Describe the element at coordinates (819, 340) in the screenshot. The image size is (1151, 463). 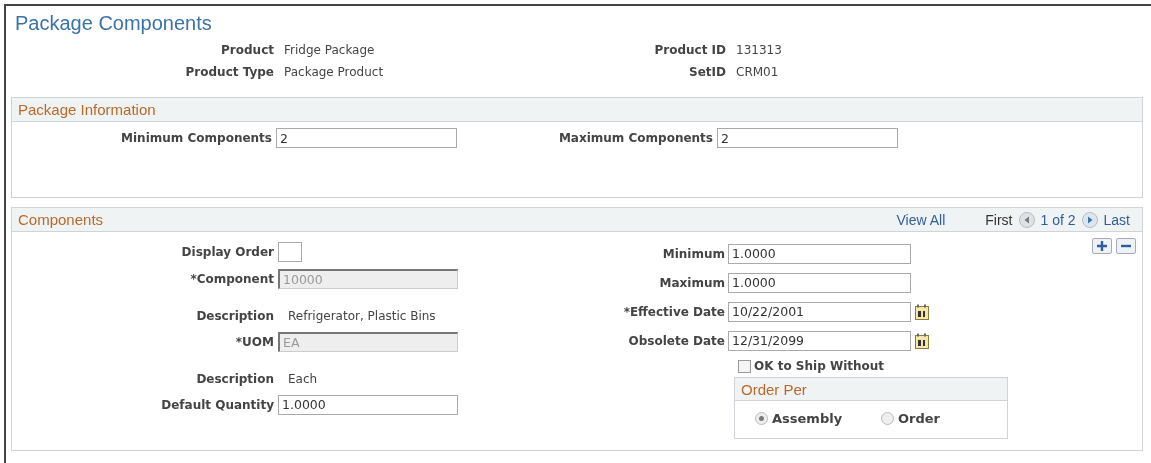
I see `date-field: 12/31/2099` at that location.